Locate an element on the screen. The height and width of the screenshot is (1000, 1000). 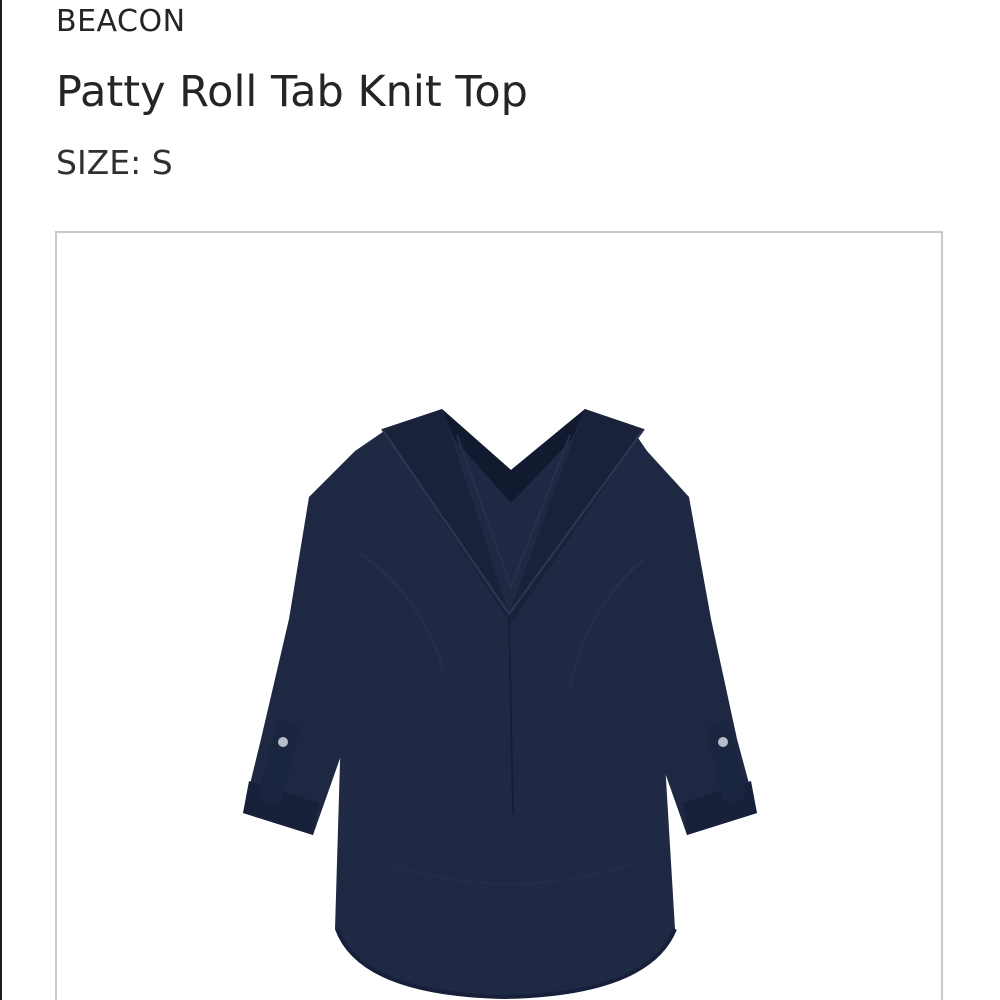
left-edge-divider is located at coordinates (1, 500).